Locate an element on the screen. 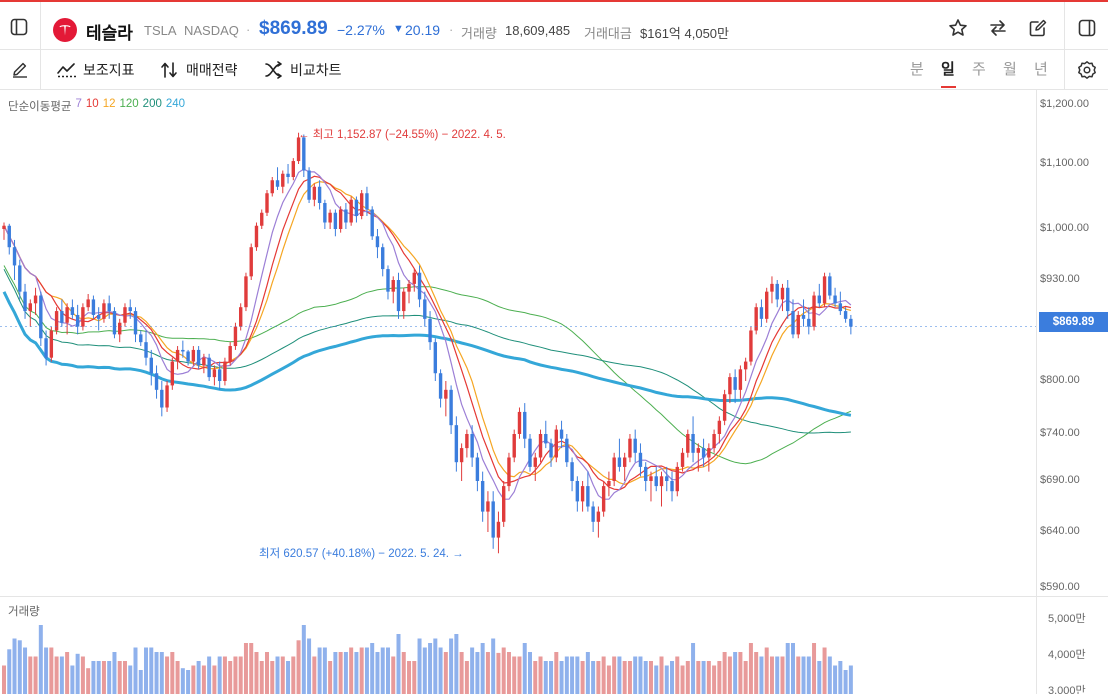 This screenshot has height=694, width=1108. compare-chart-button: 비교차트 is located at coordinates (303, 70).